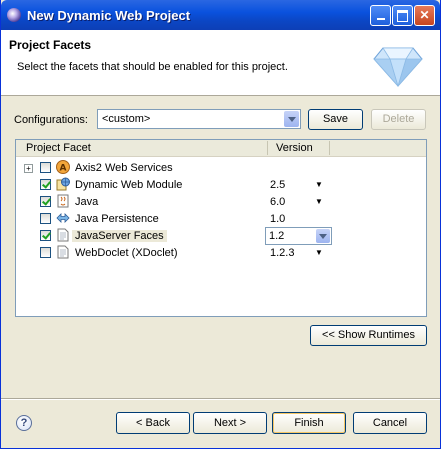 Image resolution: width=441 pixels, height=449 pixels. I want to click on next-button: Next >, so click(230, 423).